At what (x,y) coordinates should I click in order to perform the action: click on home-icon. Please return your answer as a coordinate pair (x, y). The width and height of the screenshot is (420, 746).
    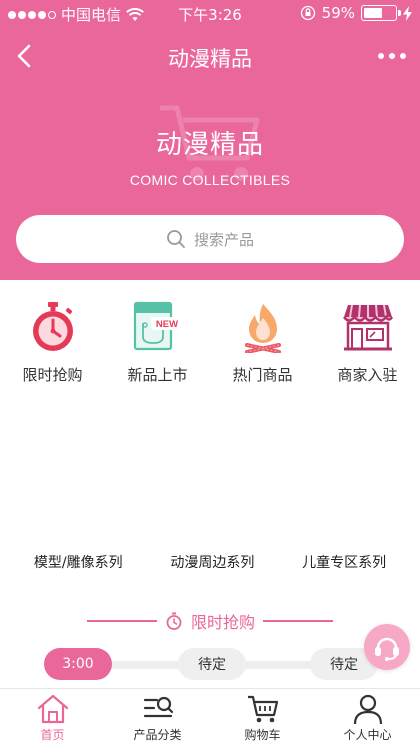
    Looking at the image, I should click on (52, 709).